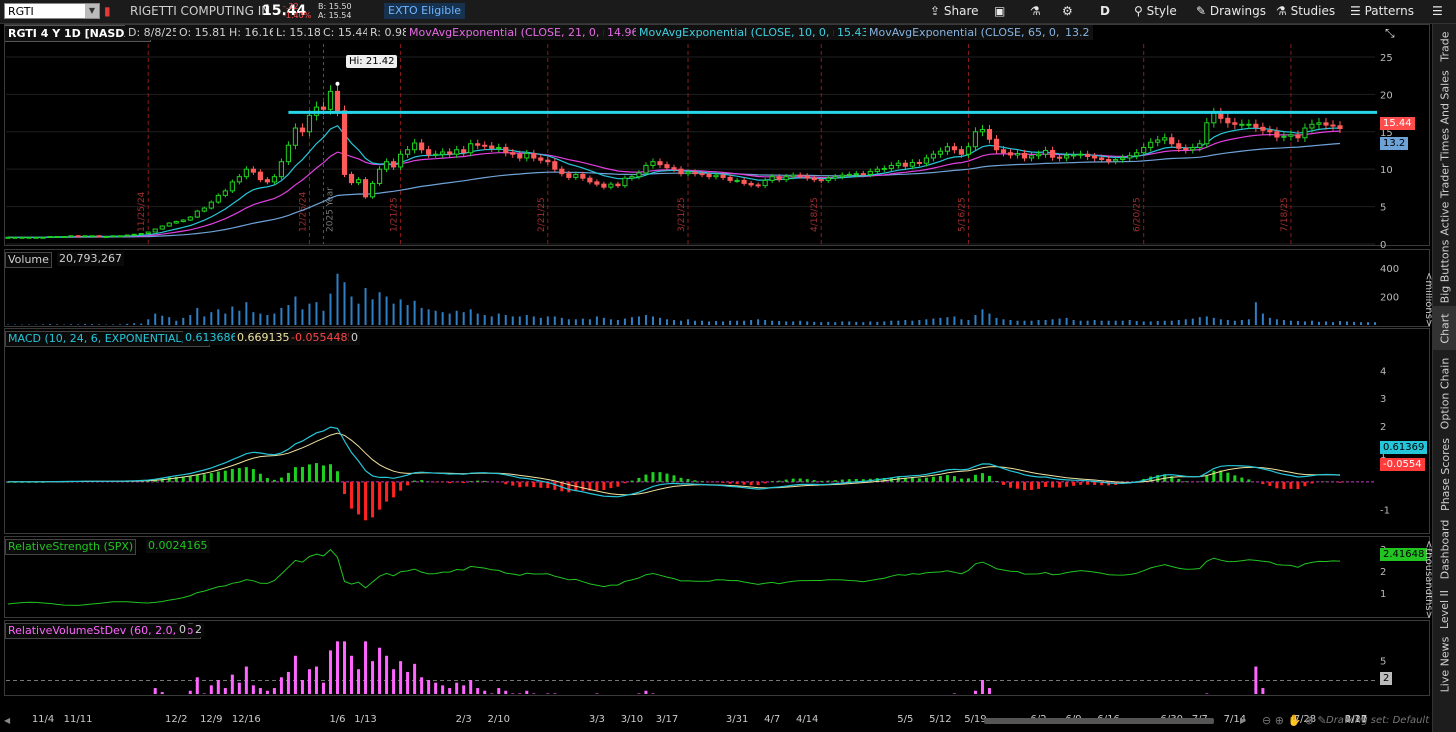 The width and height of the screenshot is (1456, 732). Describe the element at coordinates (629, 721) in the screenshot. I see `time-scrollbar: ◀ ▶` at that location.